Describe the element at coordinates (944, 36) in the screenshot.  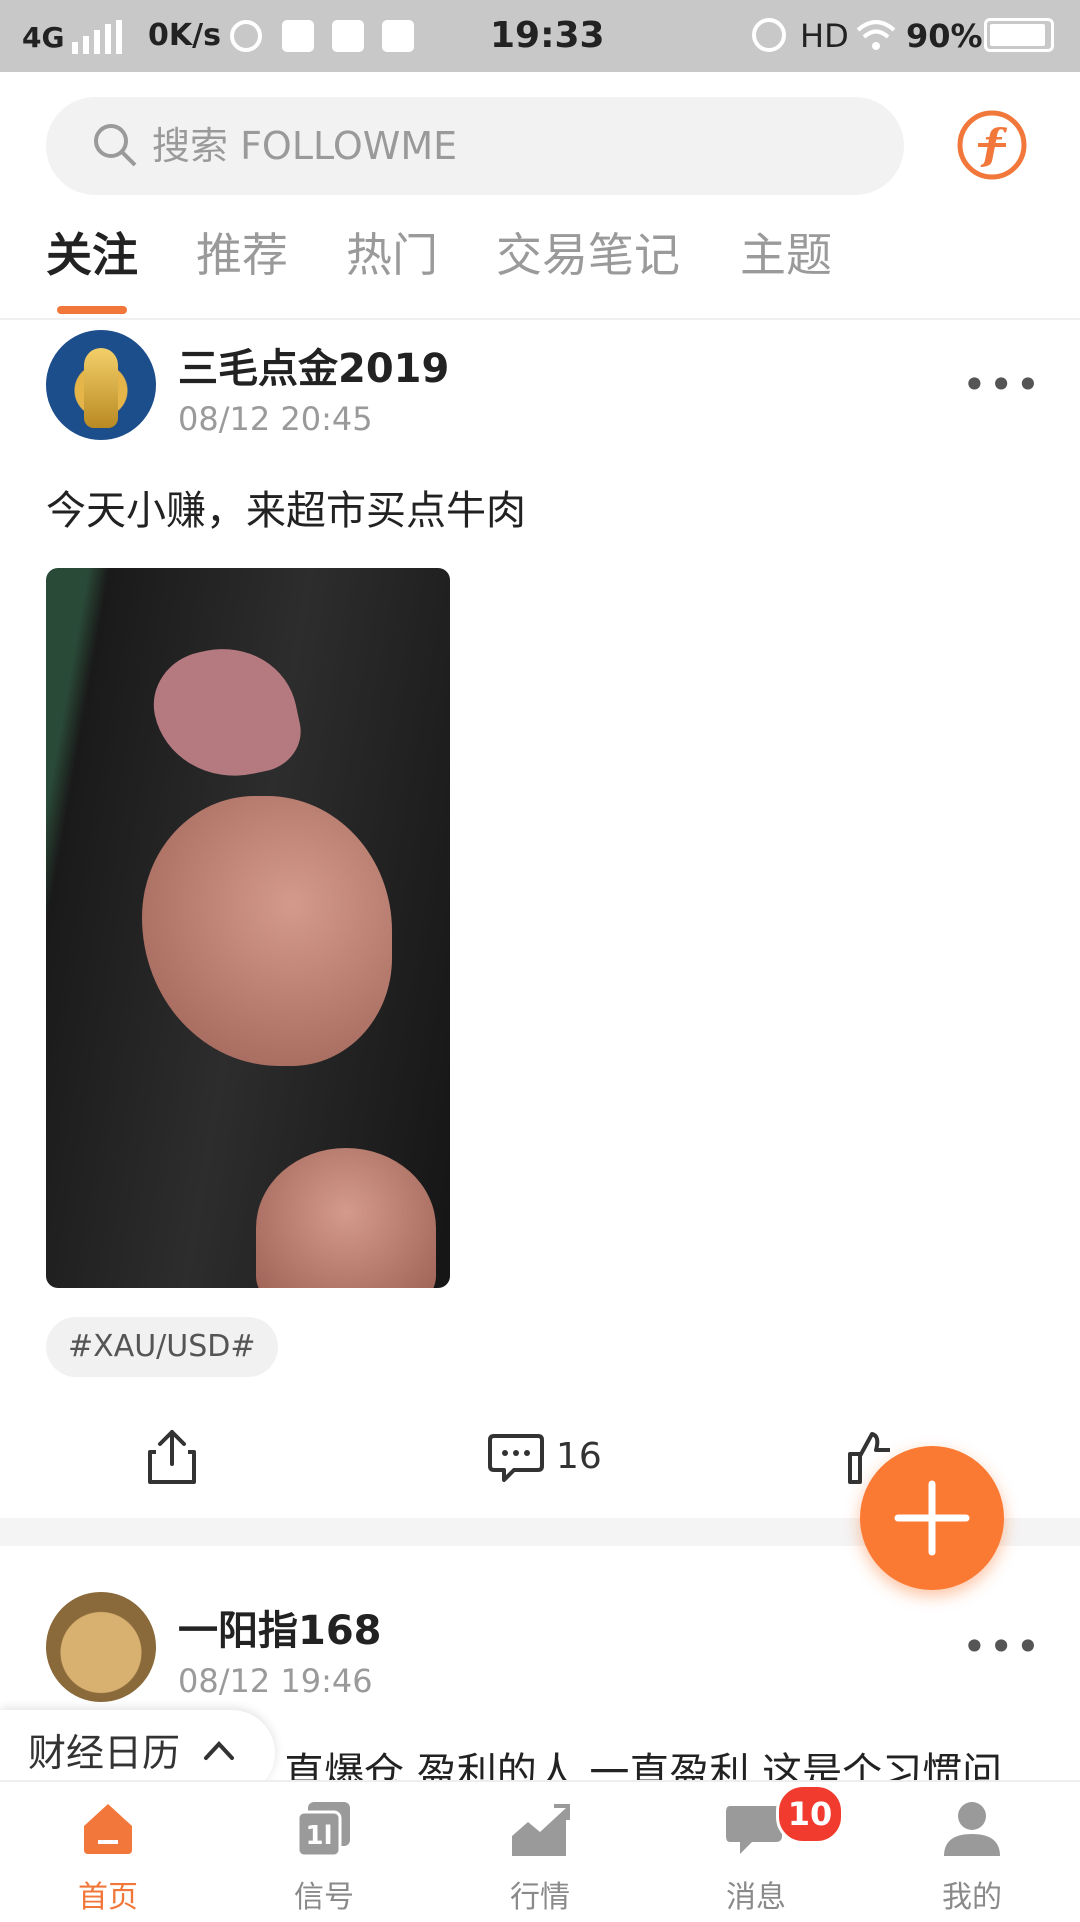
I see `battery-percent: 90%` at that location.